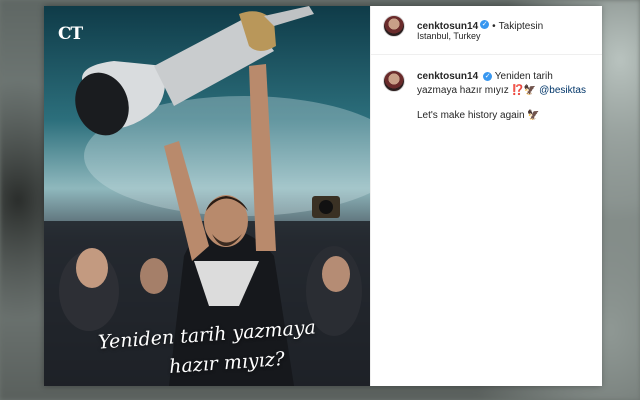 This screenshot has height=400, width=640. Describe the element at coordinates (521, 26) in the screenshot. I see `follow-status-button: Takiptesin` at that location.